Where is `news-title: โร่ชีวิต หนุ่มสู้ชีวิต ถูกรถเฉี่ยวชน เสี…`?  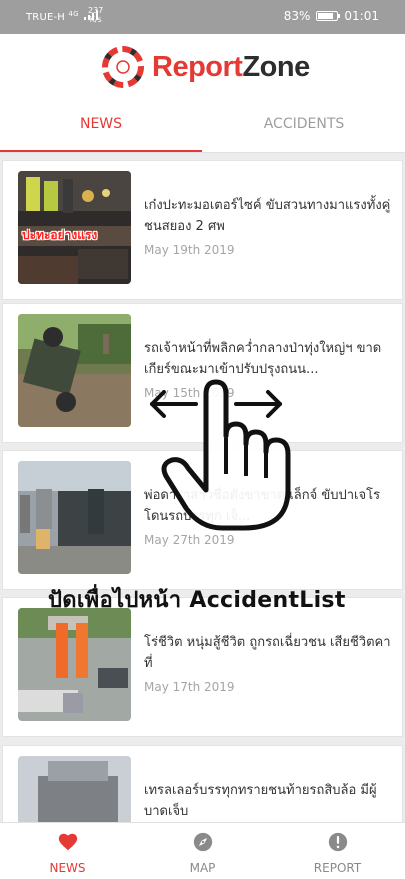
news-title: โร่ชีวิต หนุ่มสู้ชีวิต ถูกรถเฉี่ยวชน เสี… is located at coordinates (267, 653).